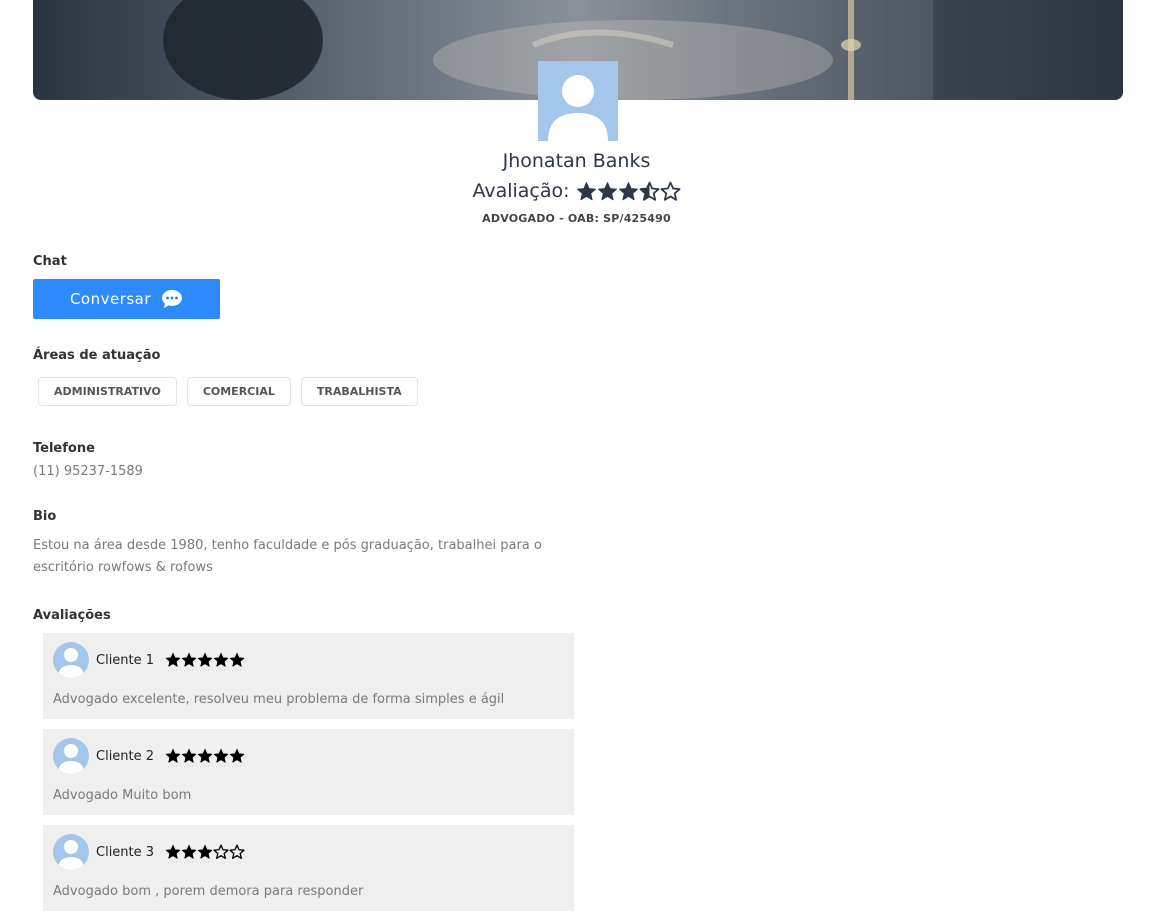 The height and width of the screenshot is (923, 1153). I want to click on reviewer-name: Cliente 2, so click(125, 756).